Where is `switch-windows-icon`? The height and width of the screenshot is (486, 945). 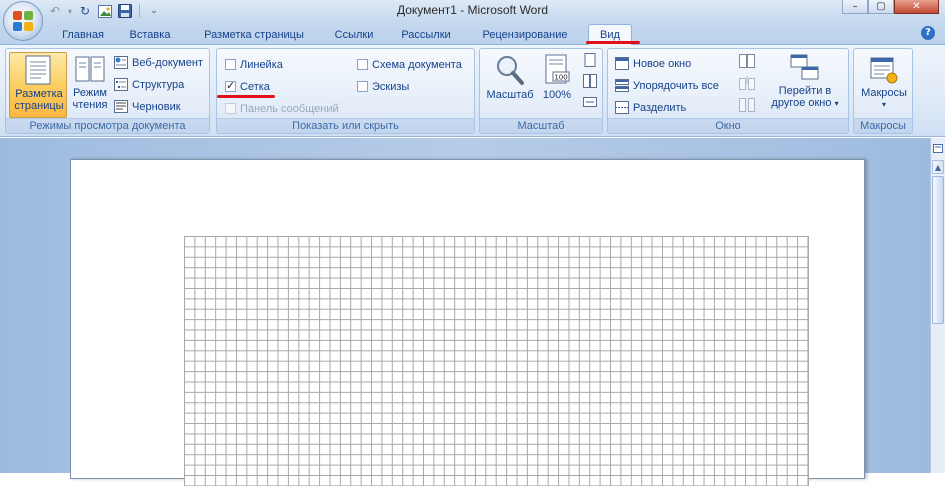 switch-windows-icon is located at coordinates (804, 67).